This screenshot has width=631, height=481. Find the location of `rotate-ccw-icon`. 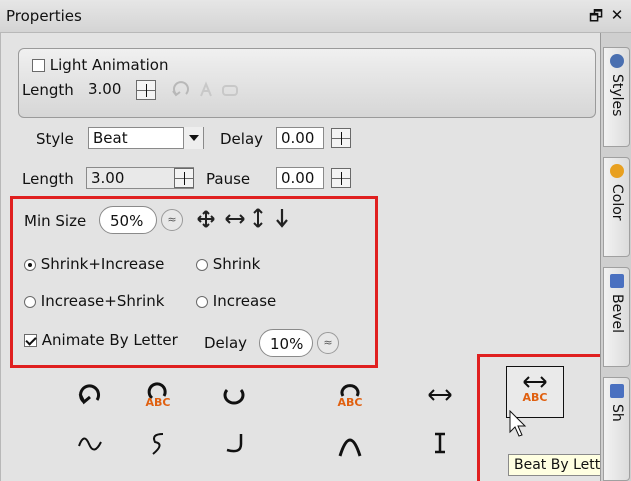

rotate-ccw-icon is located at coordinates (89, 394).